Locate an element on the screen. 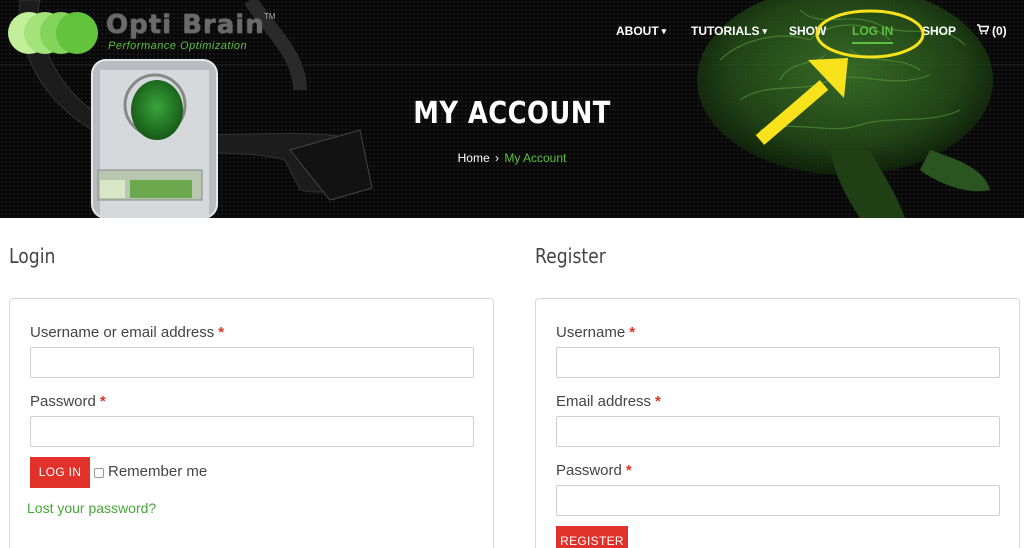 This screenshot has height=548, width=1024. reg-password-label-text: Password is located at coordinates (589, 470).